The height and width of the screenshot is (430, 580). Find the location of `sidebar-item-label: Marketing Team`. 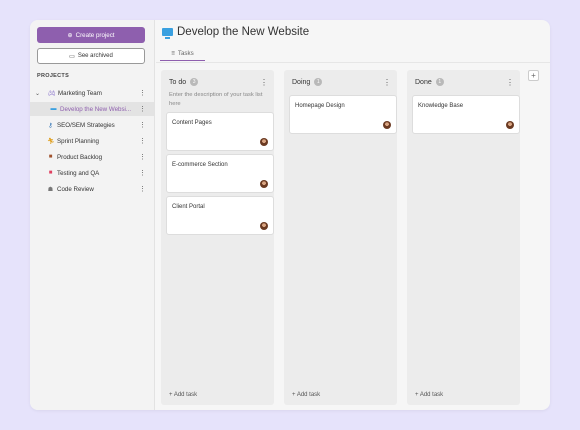

sidebar-item-label: Marketing Team is located at coordinates (80, 93).